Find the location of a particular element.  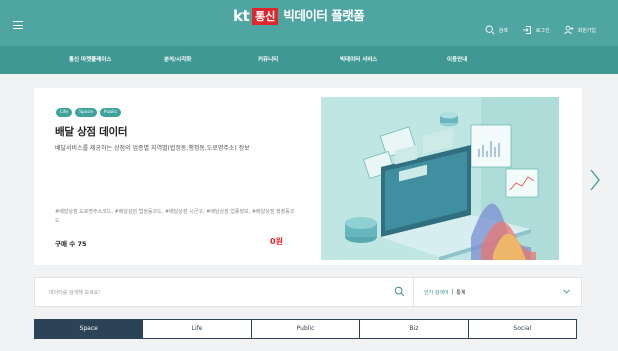

top-header: kt 통신 빅데이터 플랫폼 검색 로그인 회원가입 is located at coordinates (309, 23).